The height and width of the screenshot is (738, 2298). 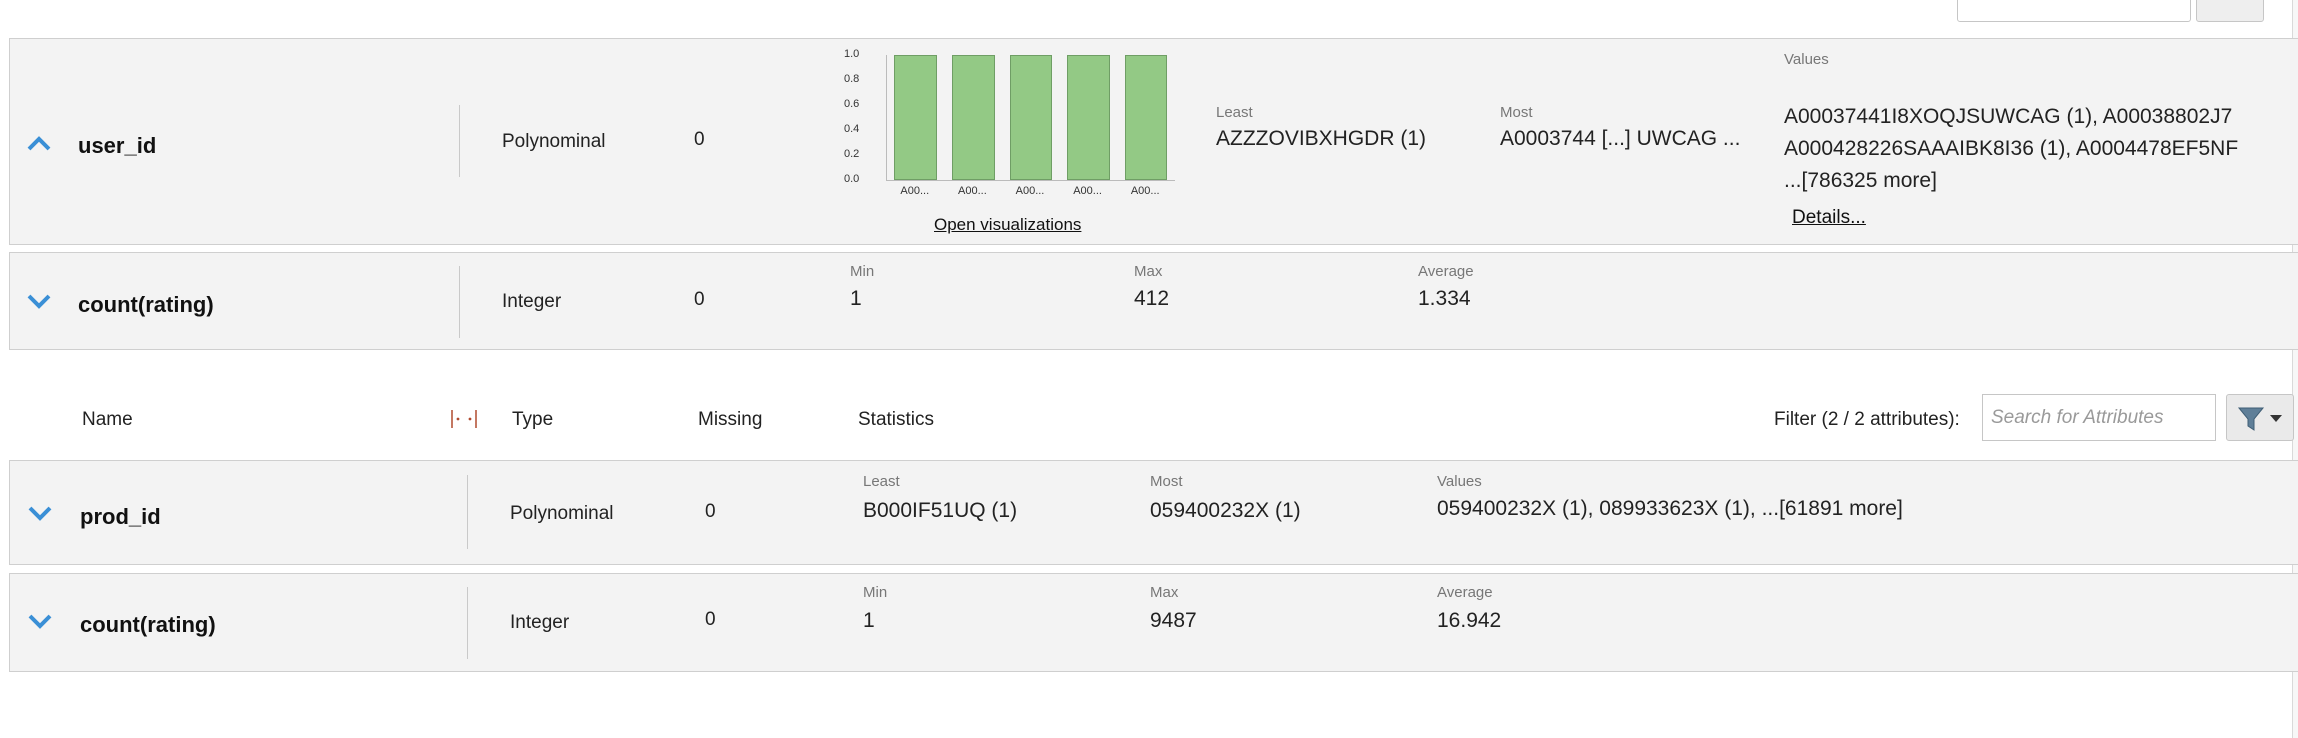 I want to click on funnel-icon, so click(x=2261, y=421).